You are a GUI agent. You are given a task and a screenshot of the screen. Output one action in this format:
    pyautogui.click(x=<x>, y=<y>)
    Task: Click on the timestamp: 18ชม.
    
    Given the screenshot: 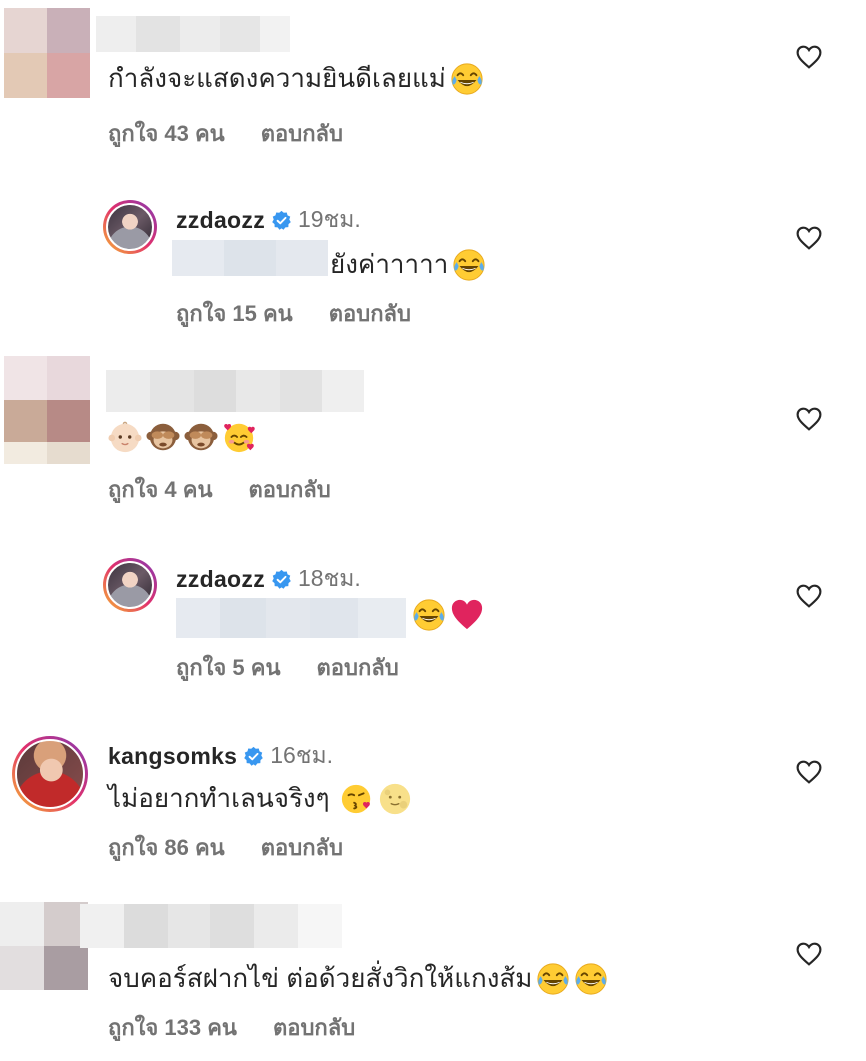 What is the action you would take?
    pyautogui.click(x=329, y=578)
    